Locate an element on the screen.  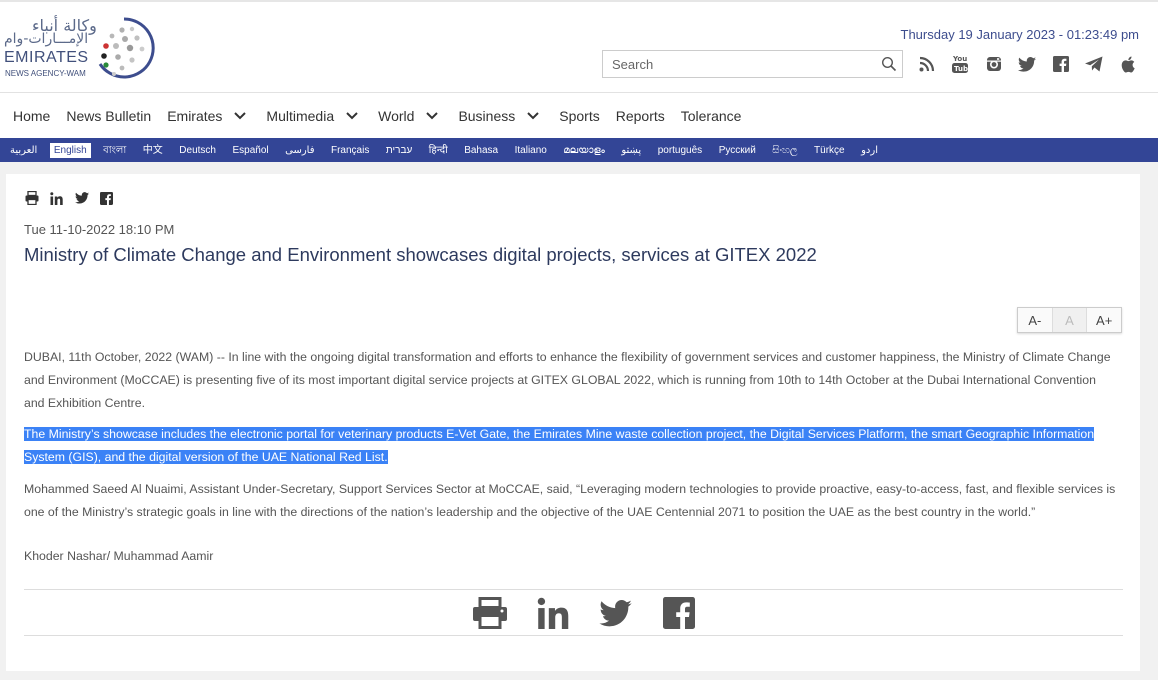
lang-german: Deutsch is located at coordinates (197, 150).